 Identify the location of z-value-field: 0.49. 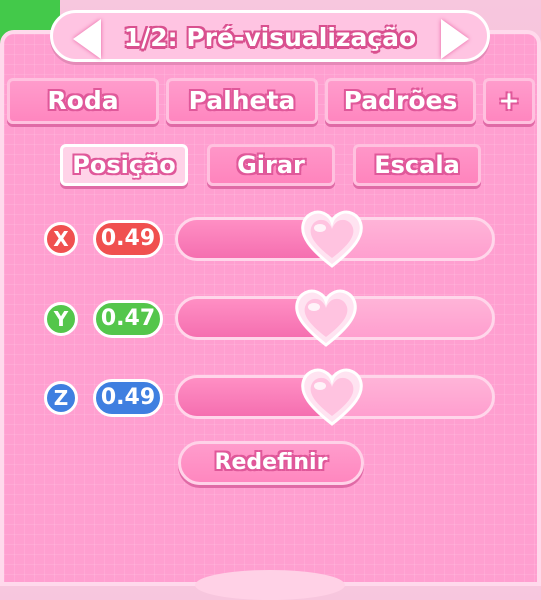
(128, 398).